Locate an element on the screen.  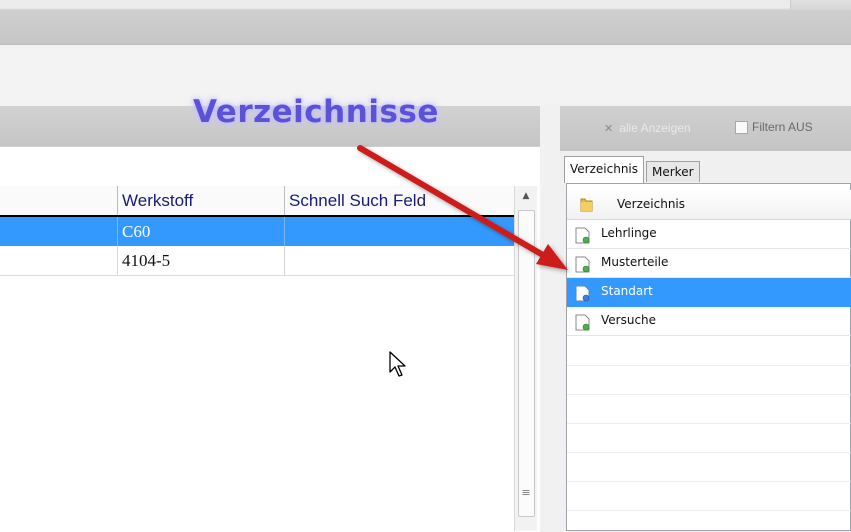
table-row: 4104-5 is located at coordinates (257, 261).